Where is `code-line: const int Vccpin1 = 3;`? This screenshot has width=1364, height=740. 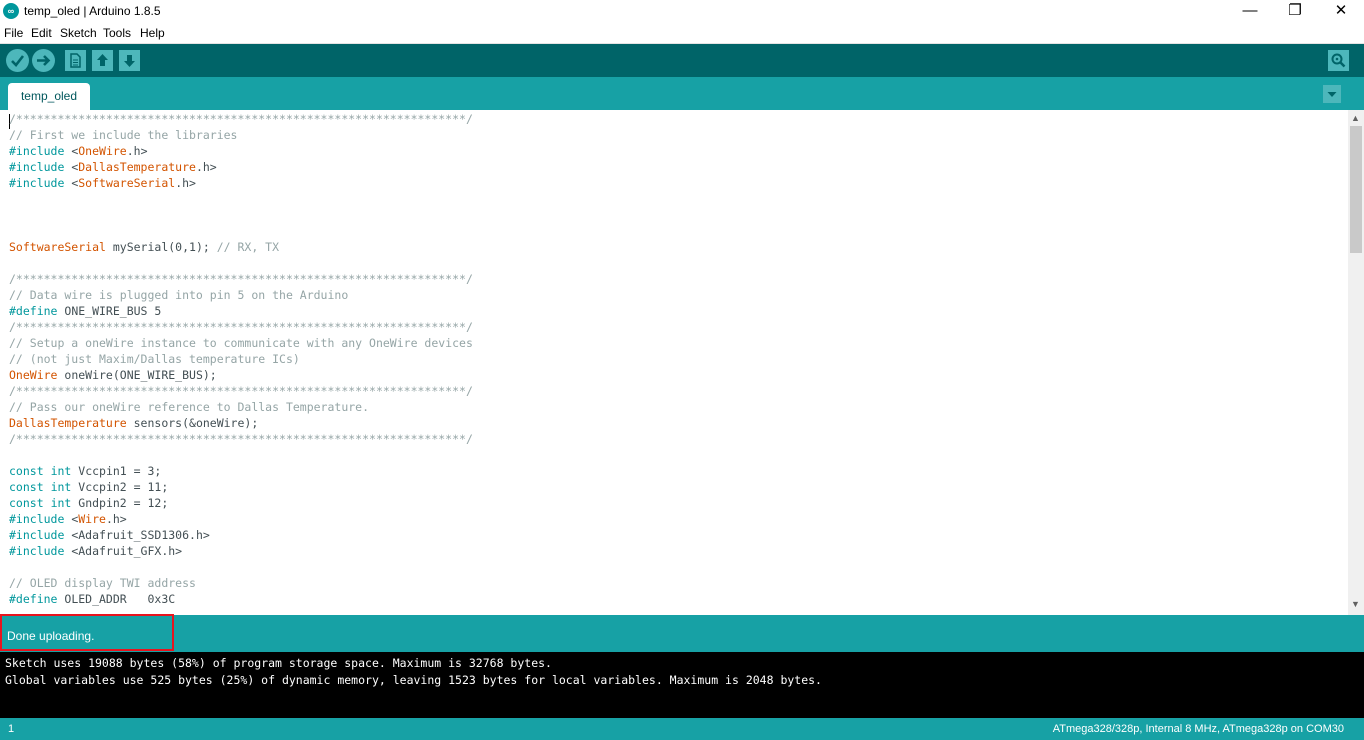 code-line: const int Vccpin1 = 3; is located at coordinates (85, 471).